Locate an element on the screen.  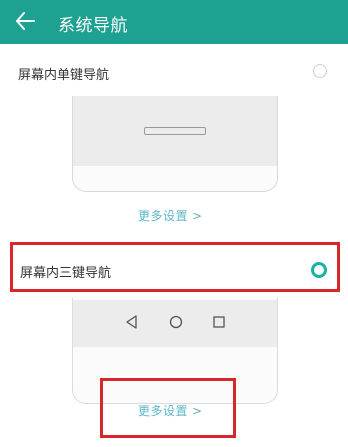
home-circle-icon is located at coordinates (176, 322).